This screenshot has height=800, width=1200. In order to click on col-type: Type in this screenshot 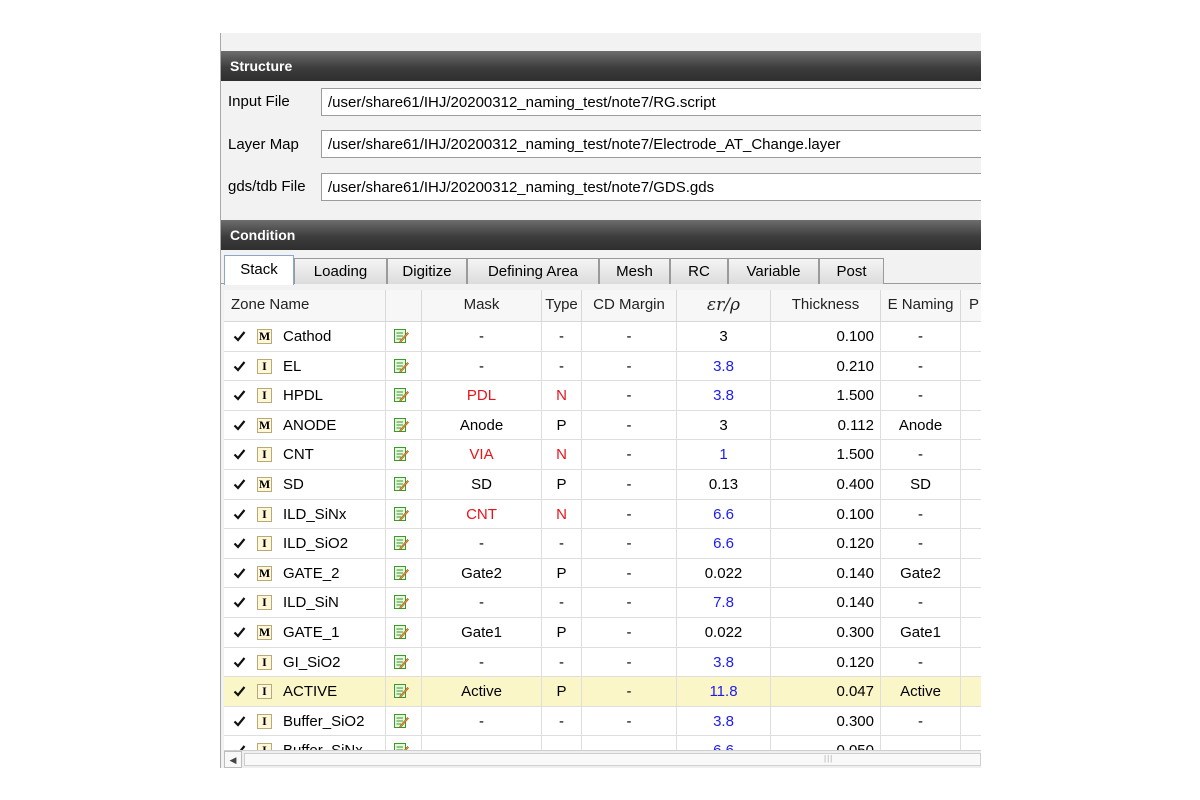, I will do `click(562, 305)`.